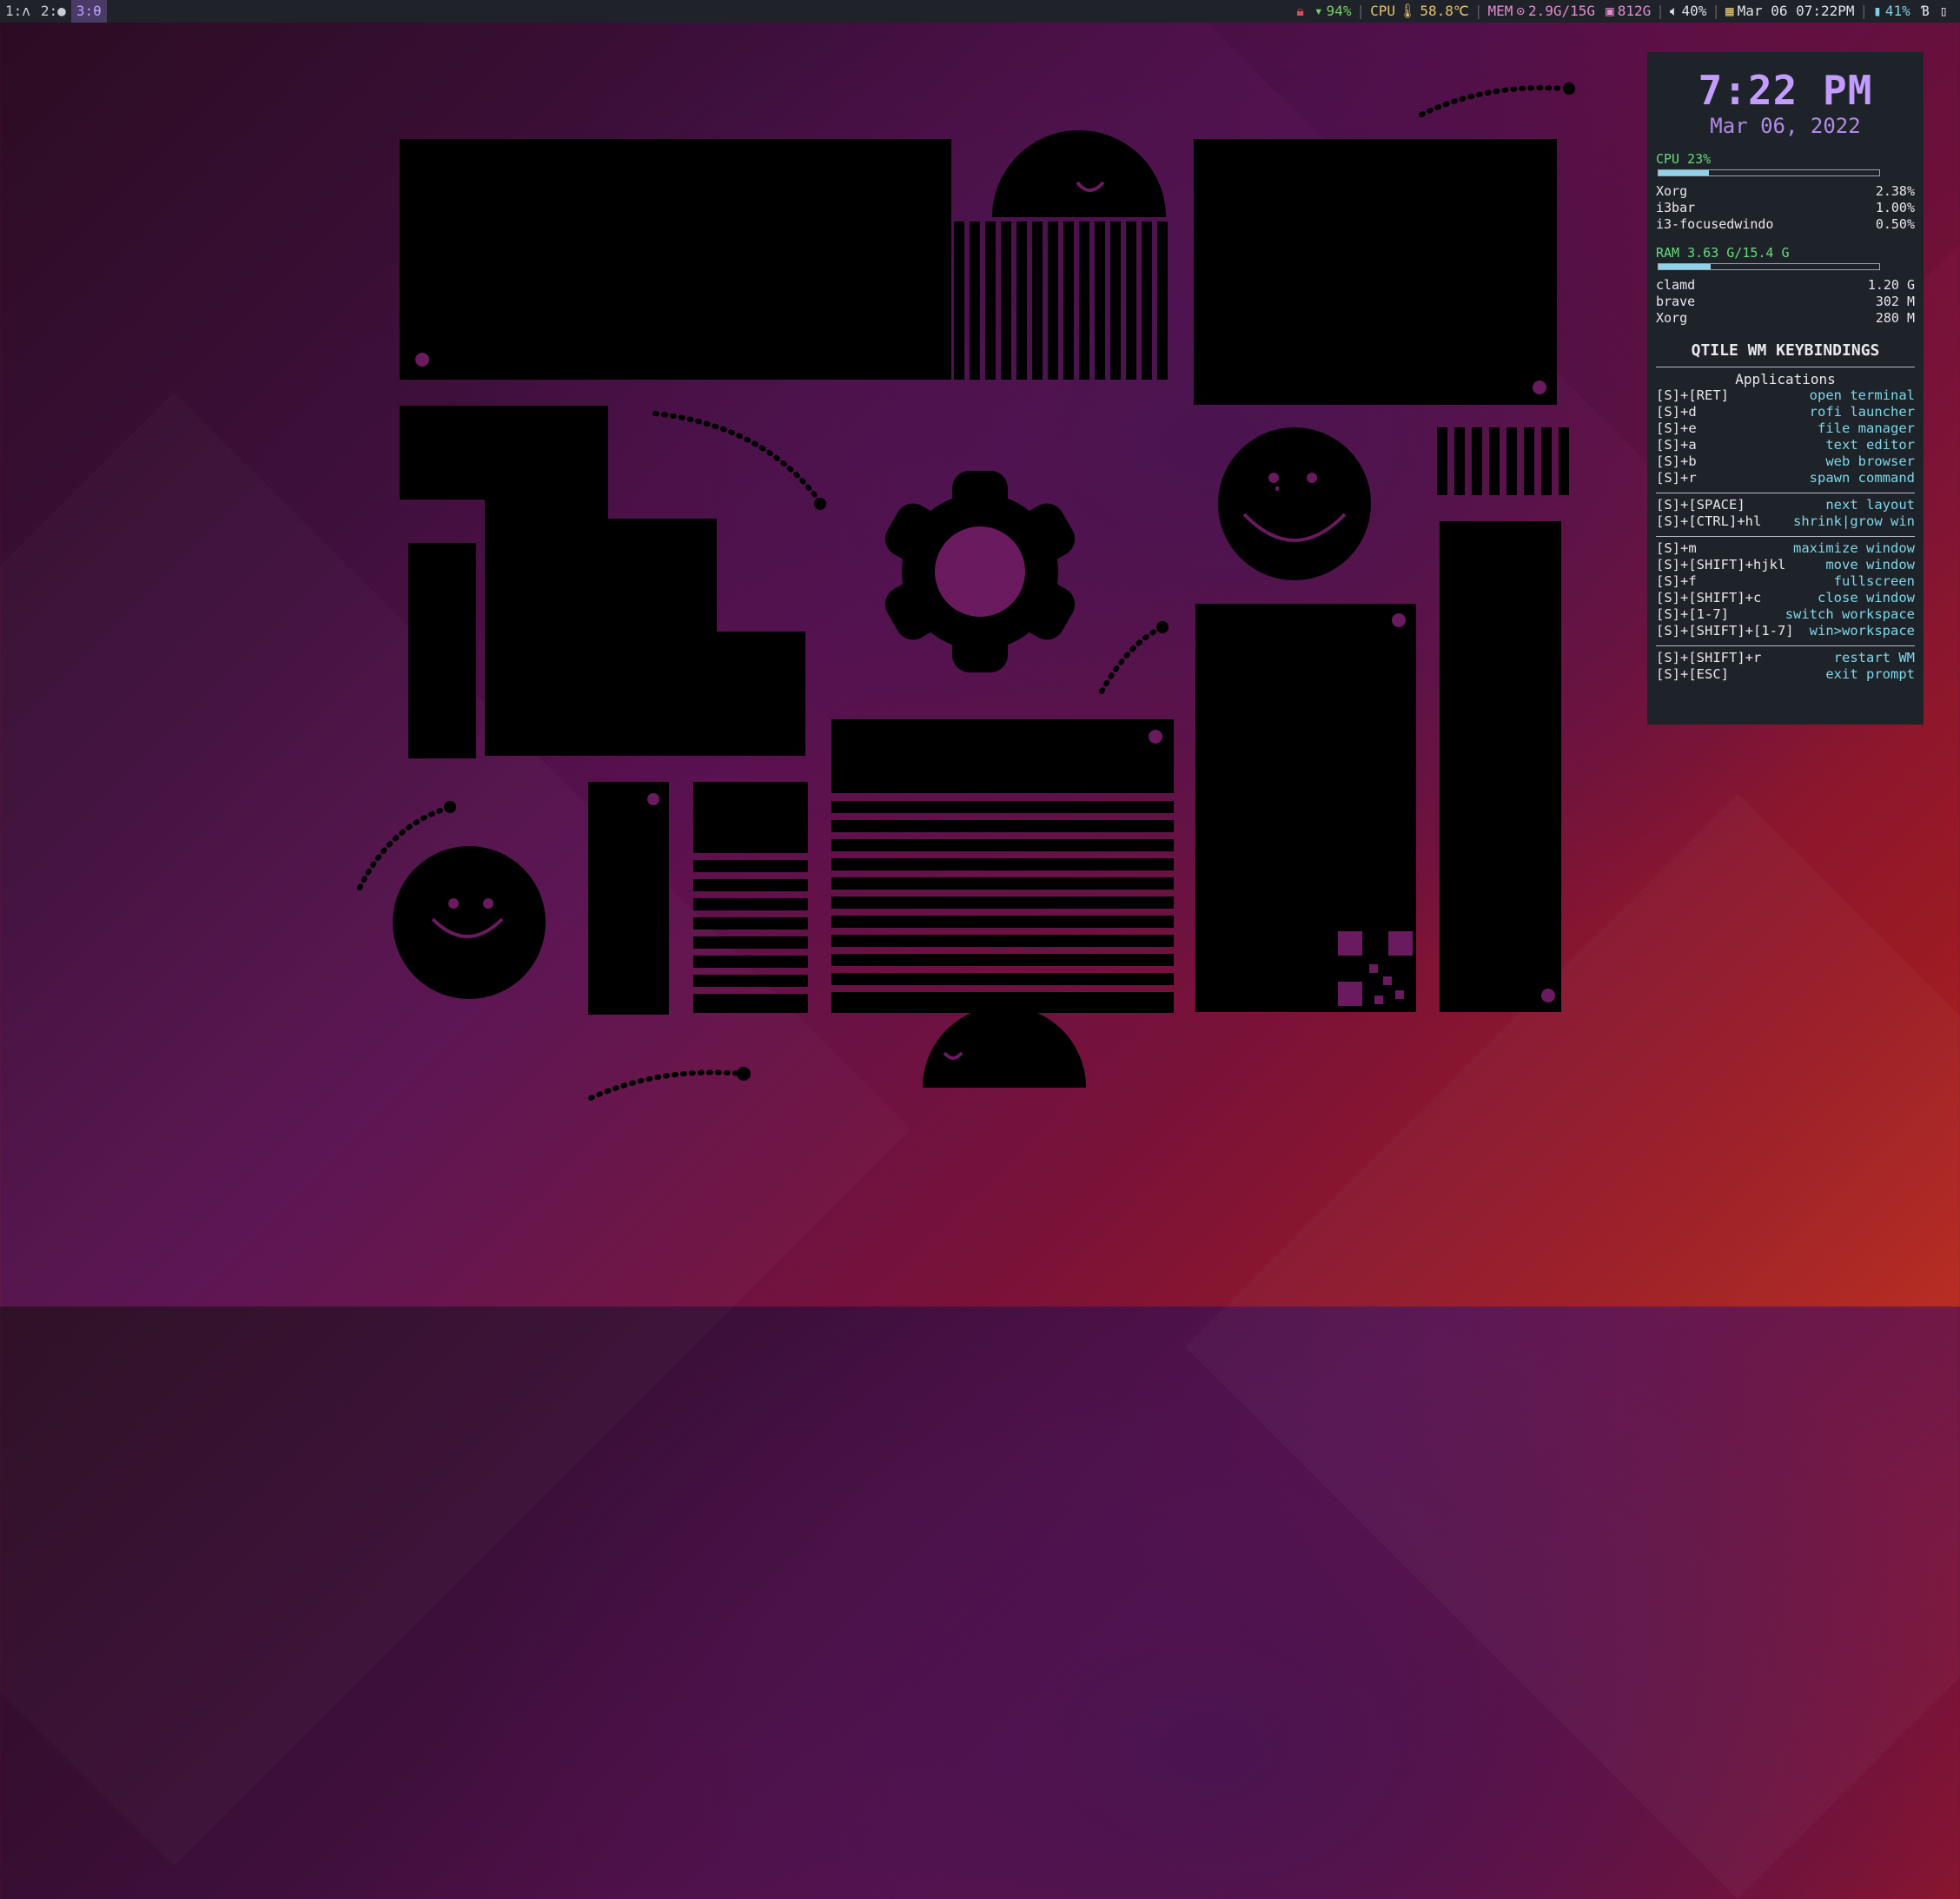 This screenshot has height=1899, width=1960. Describe the element at coordinates (1785, 412) in the screenshot. I see `keybinding-row: [S]+d rofi launcher` at that location.